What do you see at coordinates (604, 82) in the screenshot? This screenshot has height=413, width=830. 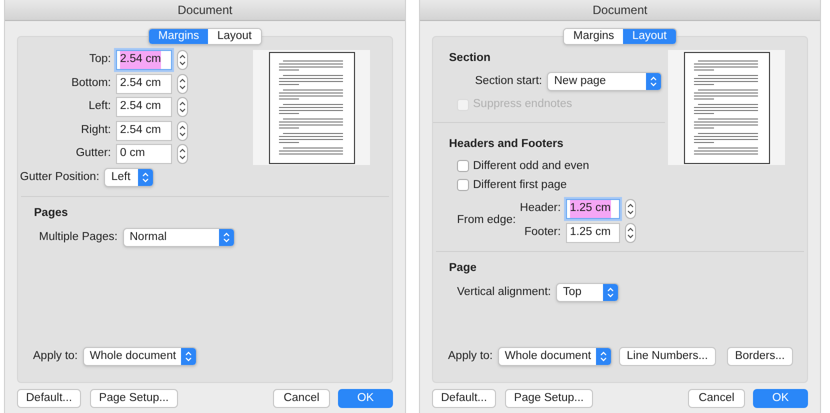 I see `popup-button: New page` at bounding box center [604, 82].